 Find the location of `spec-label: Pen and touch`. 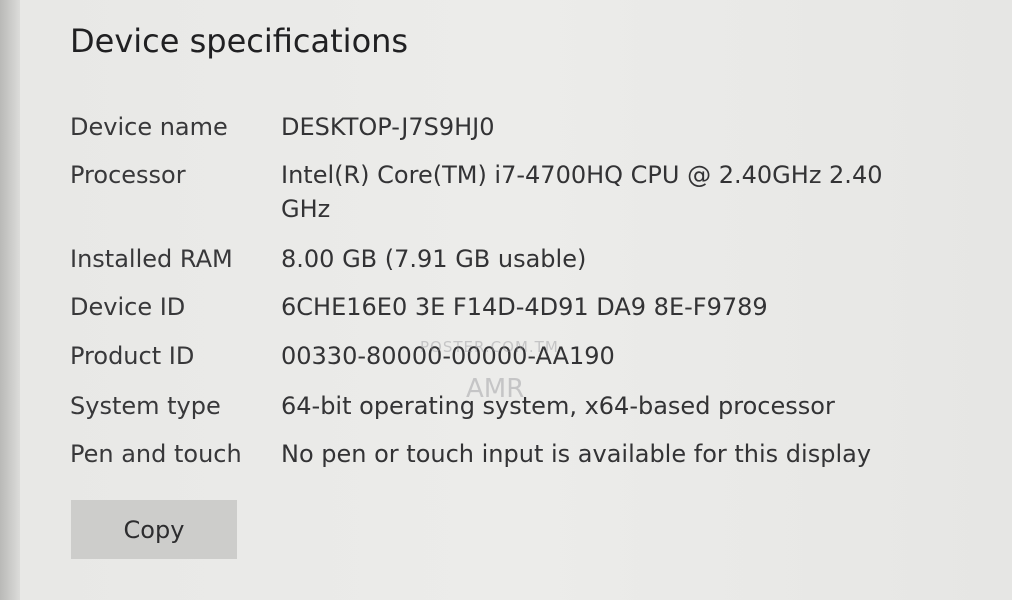

spec-label: Pen and touch is located at coordinates (156, 454).